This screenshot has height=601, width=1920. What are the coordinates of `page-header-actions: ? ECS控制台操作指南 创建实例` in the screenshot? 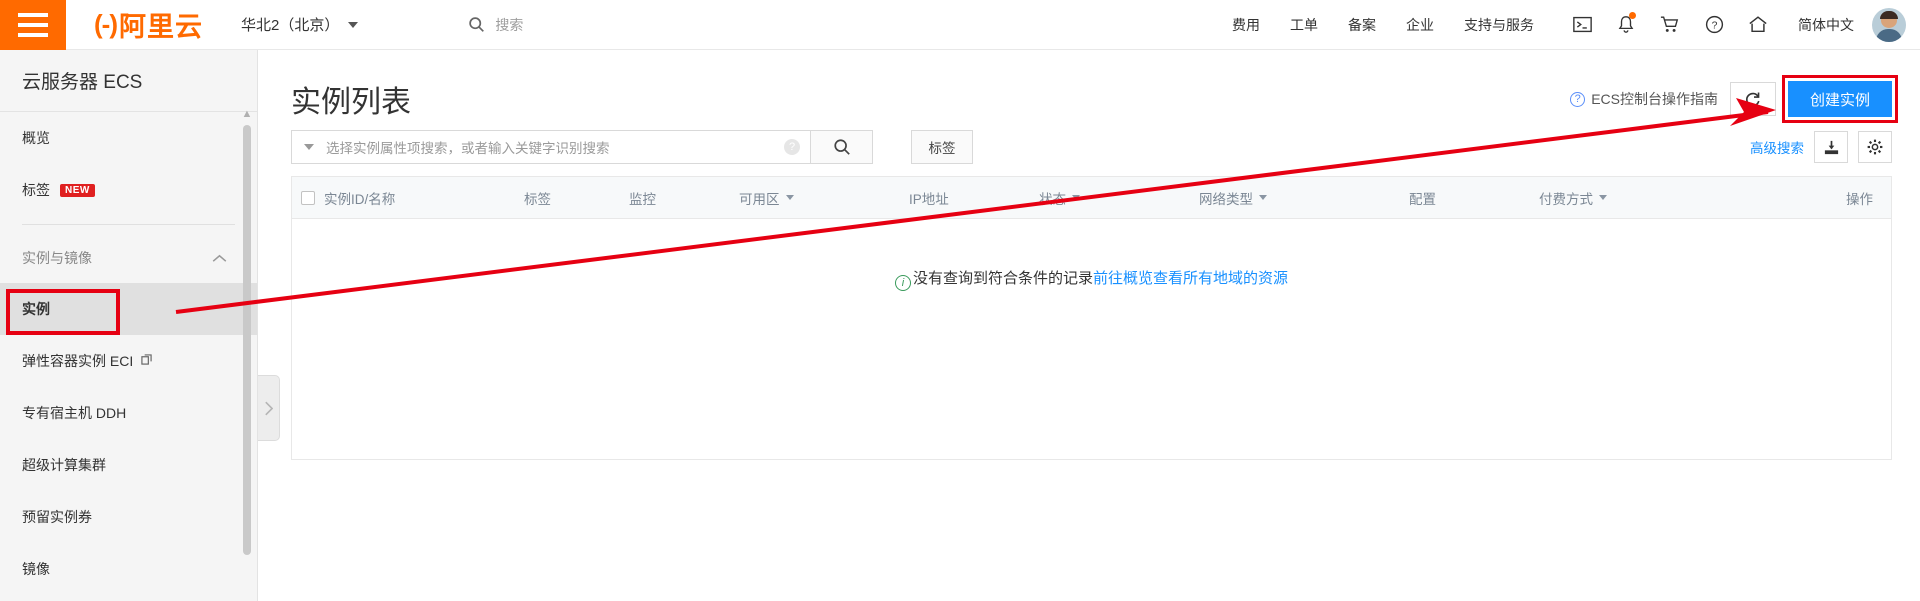 It's located at (1734, 99).